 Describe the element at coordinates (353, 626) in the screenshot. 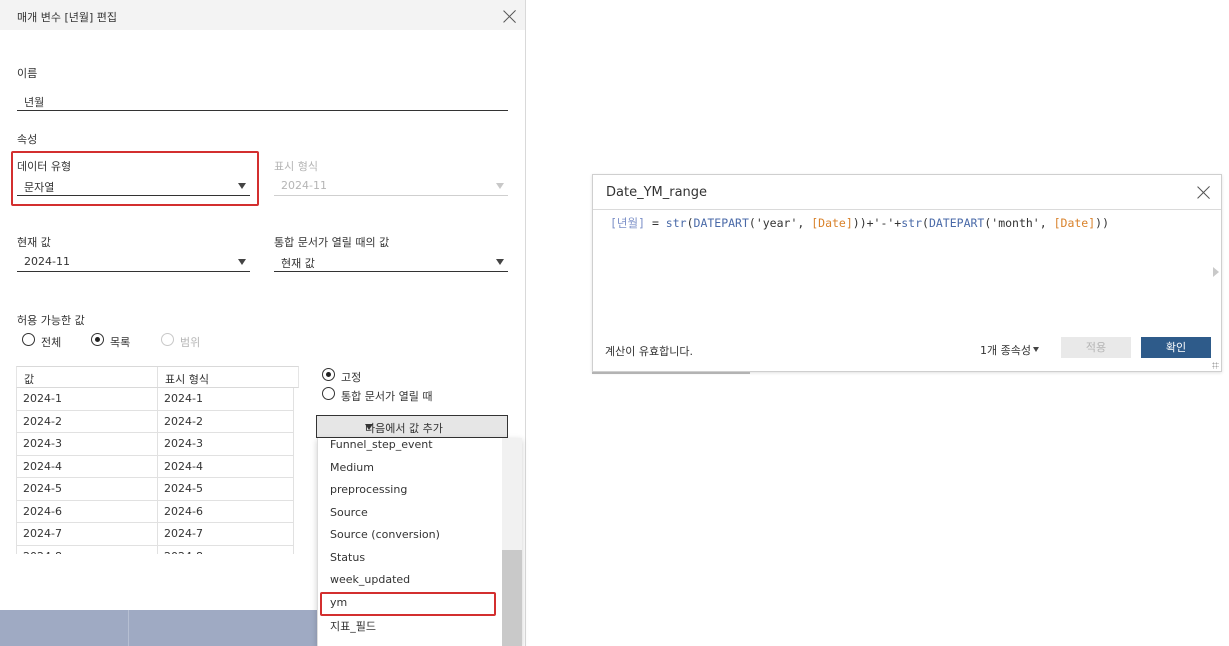

I see `menu-item-label: 지표_필드` at that location.